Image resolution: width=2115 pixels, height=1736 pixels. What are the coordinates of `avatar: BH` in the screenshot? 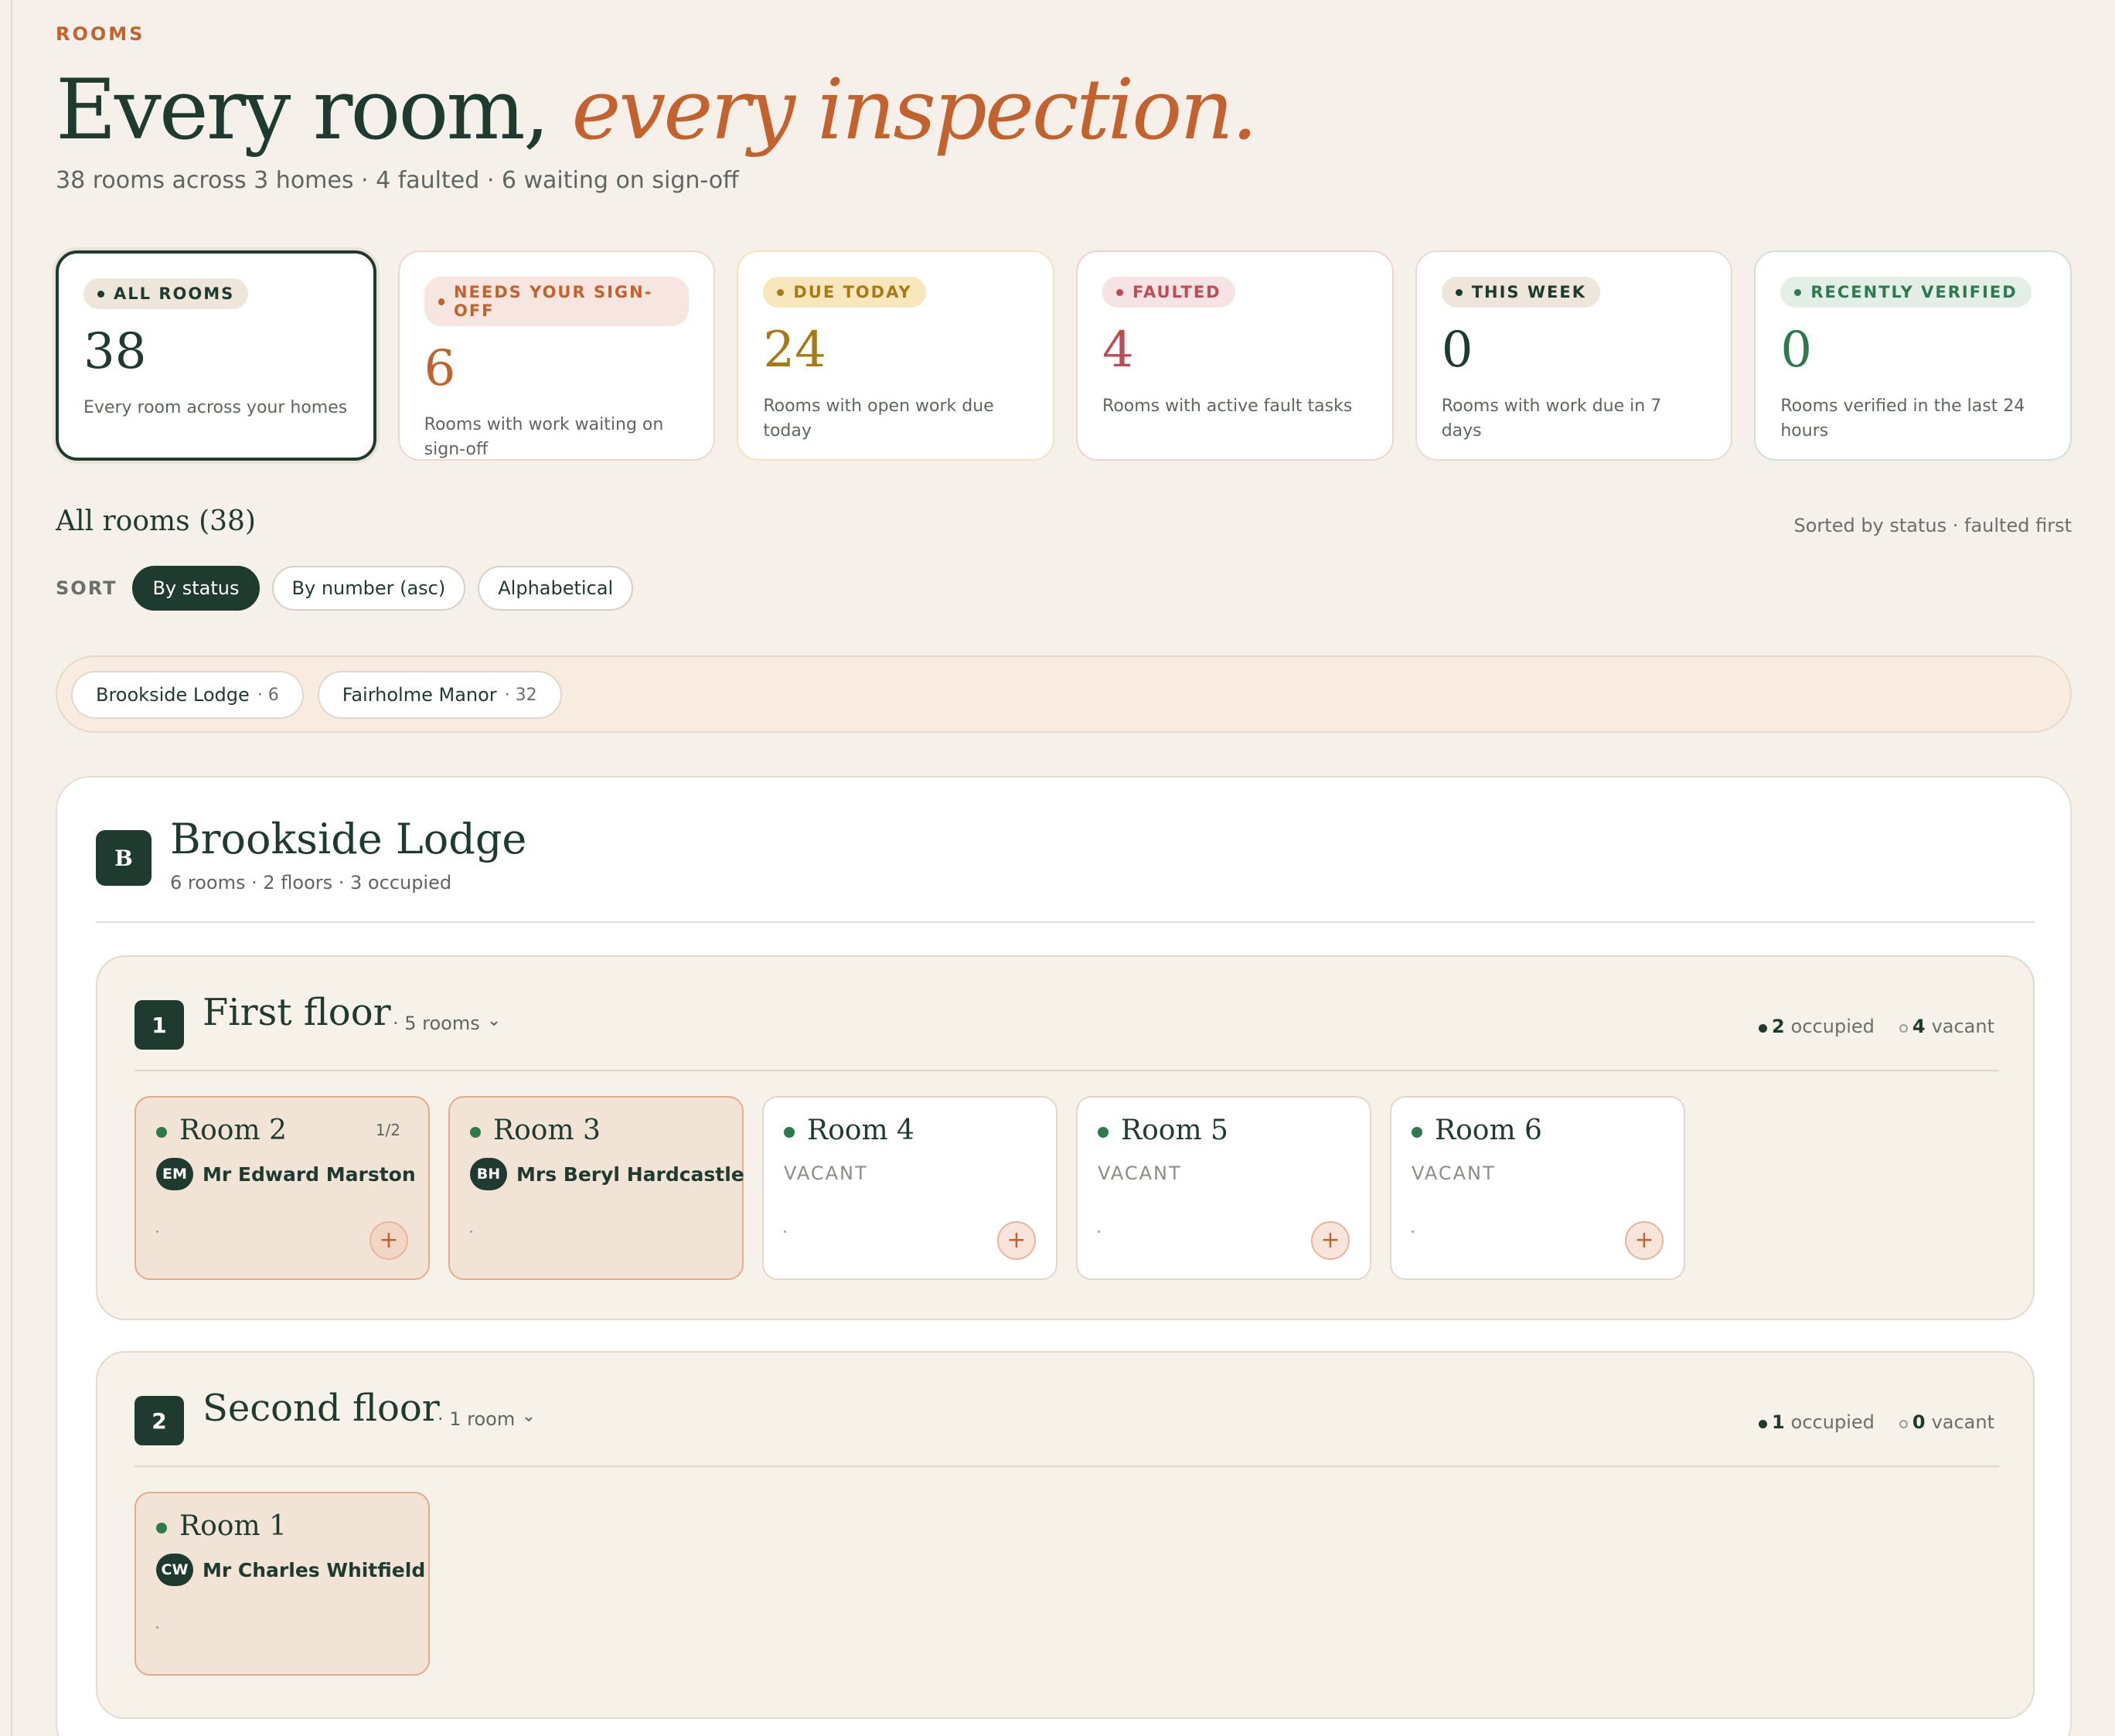 It's located at (489, 1174).